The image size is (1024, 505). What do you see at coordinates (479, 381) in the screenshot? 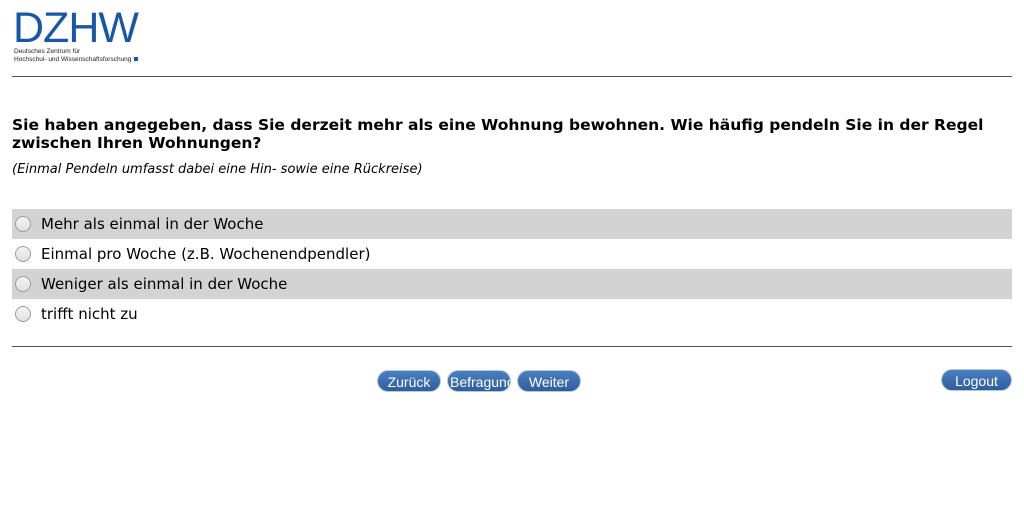
I see `survey-button: Befragung` at bounding box center [479, 381].